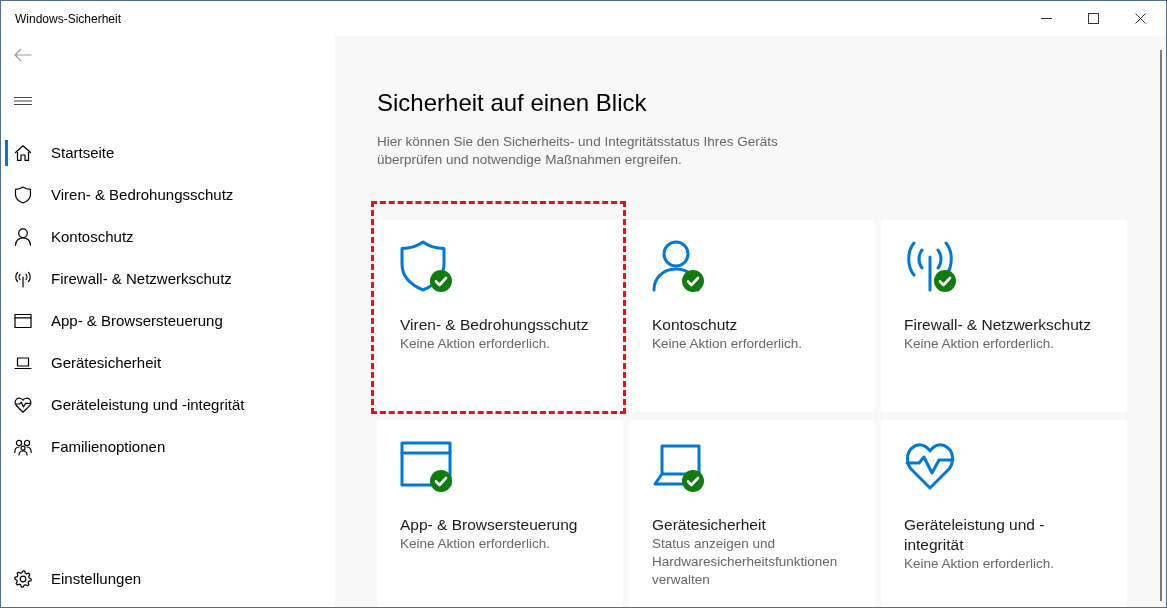  Describe the element at coordinates (489, 525) in the screenshot. I see `card-title: App- & Browsersteuerung` at that location.